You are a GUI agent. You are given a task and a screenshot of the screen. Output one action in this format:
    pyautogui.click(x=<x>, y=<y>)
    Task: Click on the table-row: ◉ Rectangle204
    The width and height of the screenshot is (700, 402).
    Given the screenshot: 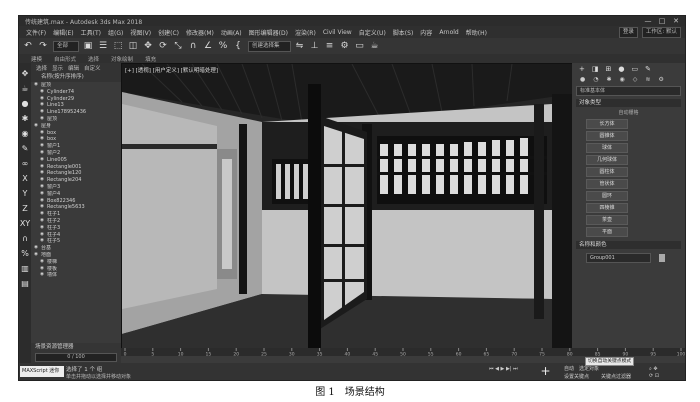 What is the action you would take?
    pyautogui.click(x=76, y=180)
    